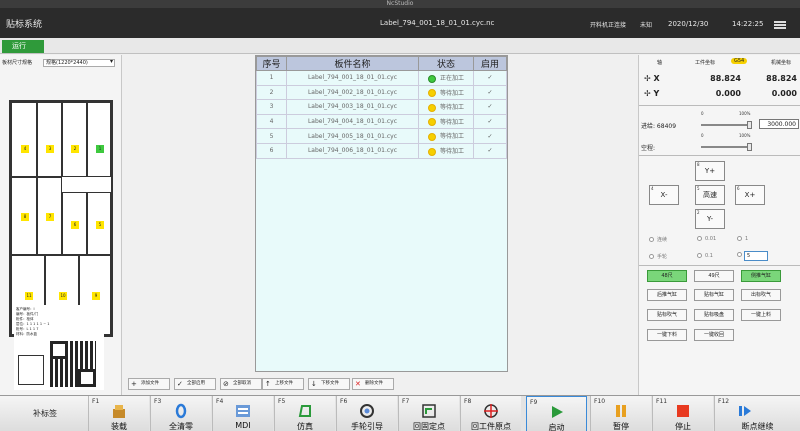  What do you see at coordinates (664, 195) in the screenshot?
I see `jog-x-minus-button: 4 X-` at bounding box center [664, 195].